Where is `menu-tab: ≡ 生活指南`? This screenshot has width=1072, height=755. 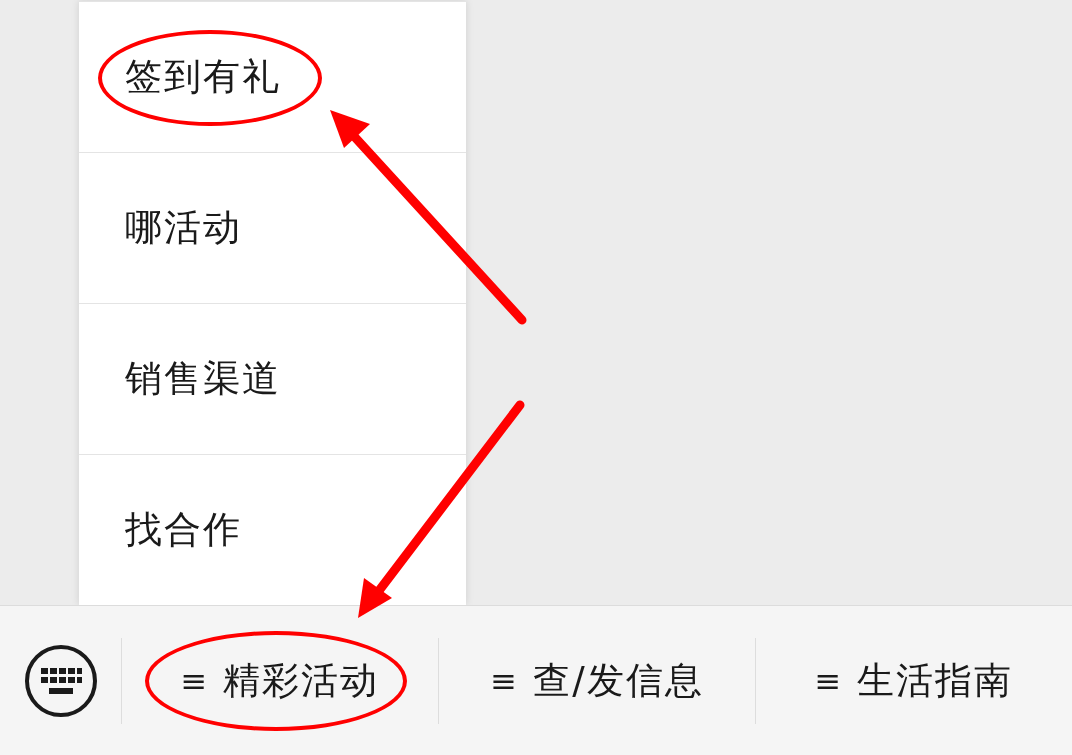
menu-tab: ≡ 生活指南 is located at coordinates (914, 680).